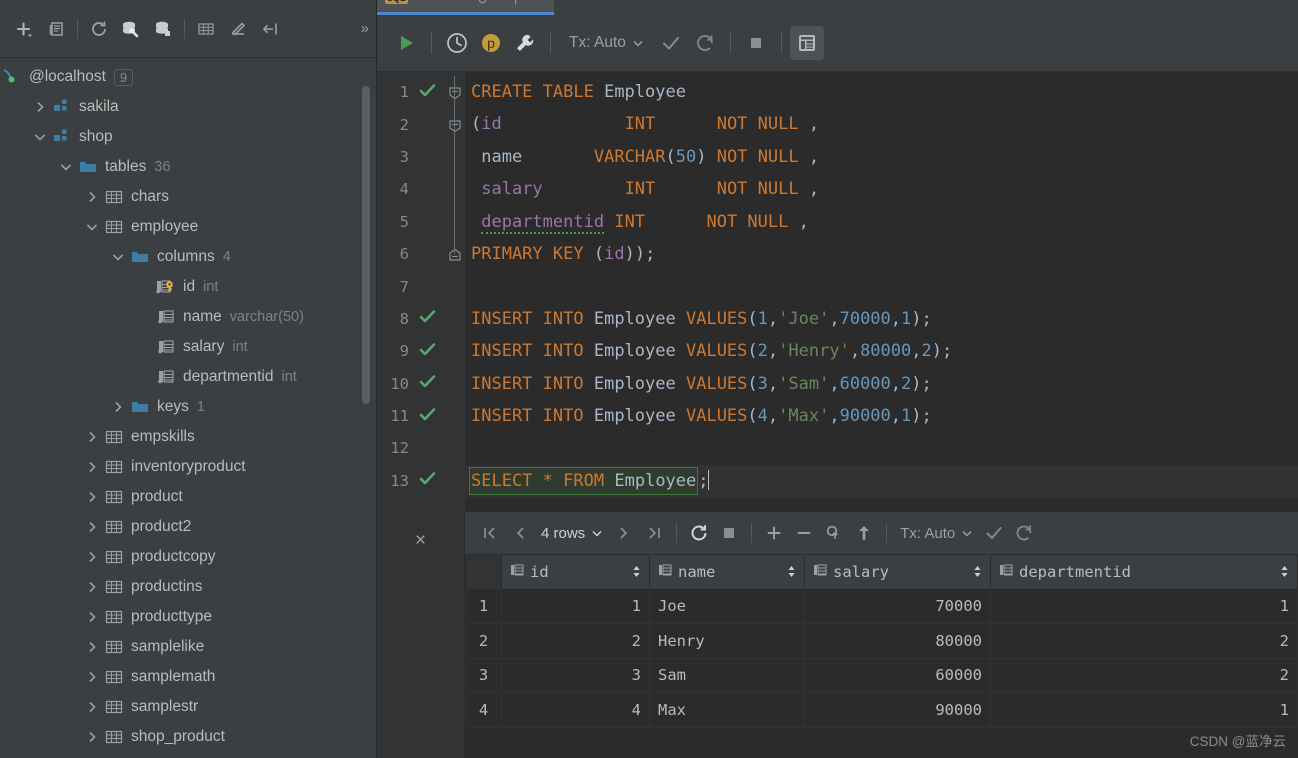 The height and width of the screenshot is (758, 1298). I want to click on grid-header-name: name, so click(727, 572).